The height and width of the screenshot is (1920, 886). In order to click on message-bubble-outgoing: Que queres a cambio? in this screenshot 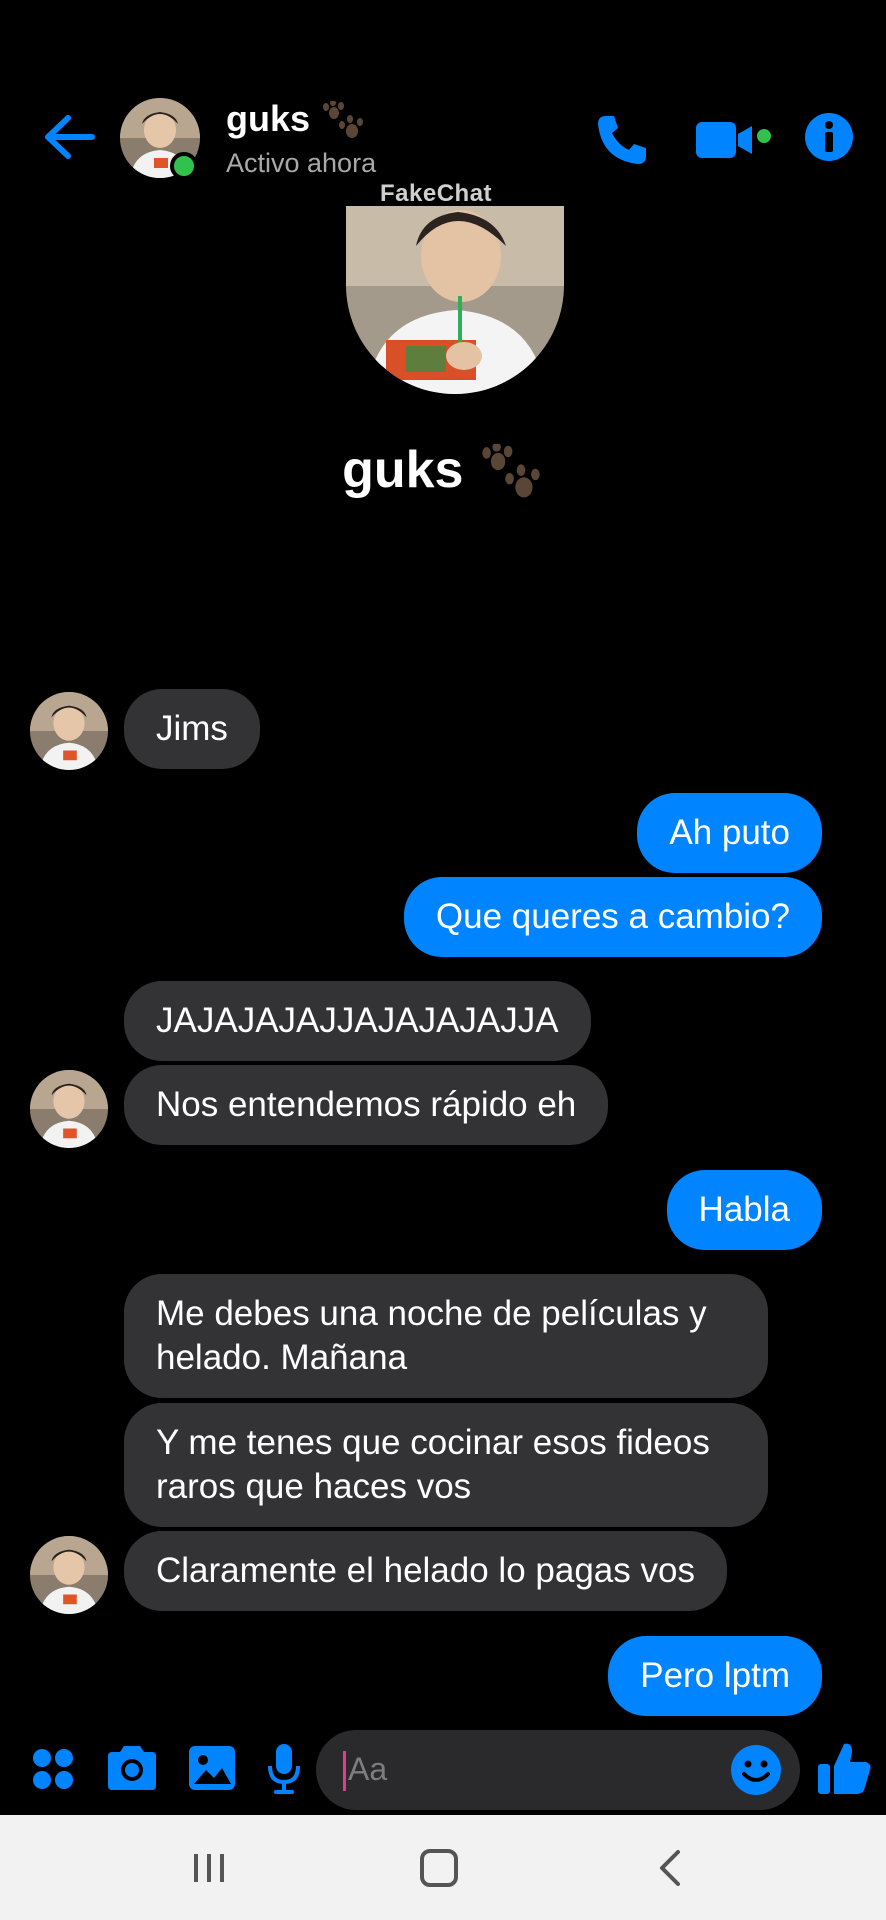, I will do `click(612, 917)`.